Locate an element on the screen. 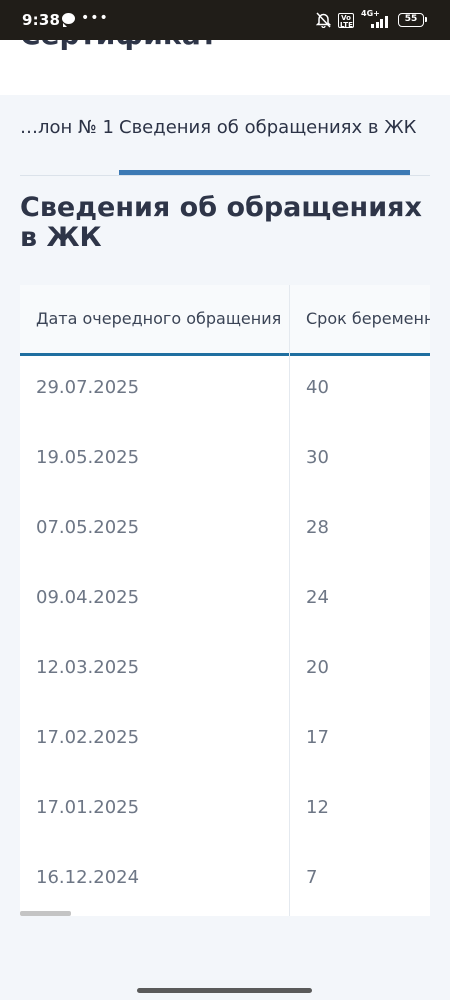 The width and height of the screenshot is (450, 1000). table-row: 29.07.2025 40 is located at coordinates (225, 390).